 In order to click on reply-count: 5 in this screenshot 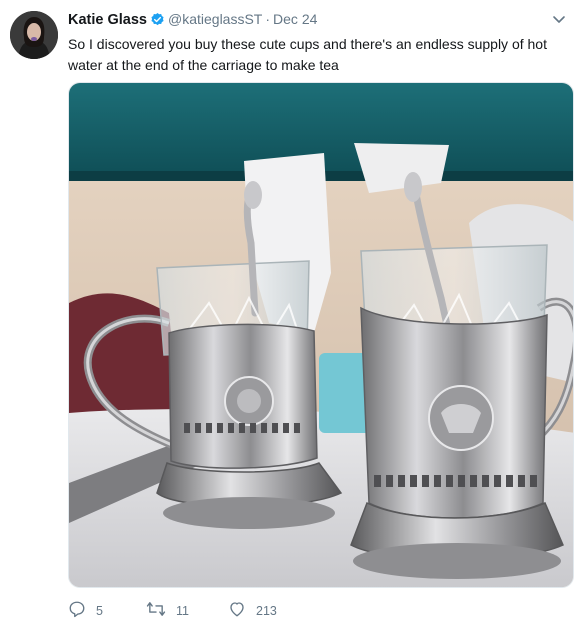, I will do `click(99, 610)`.